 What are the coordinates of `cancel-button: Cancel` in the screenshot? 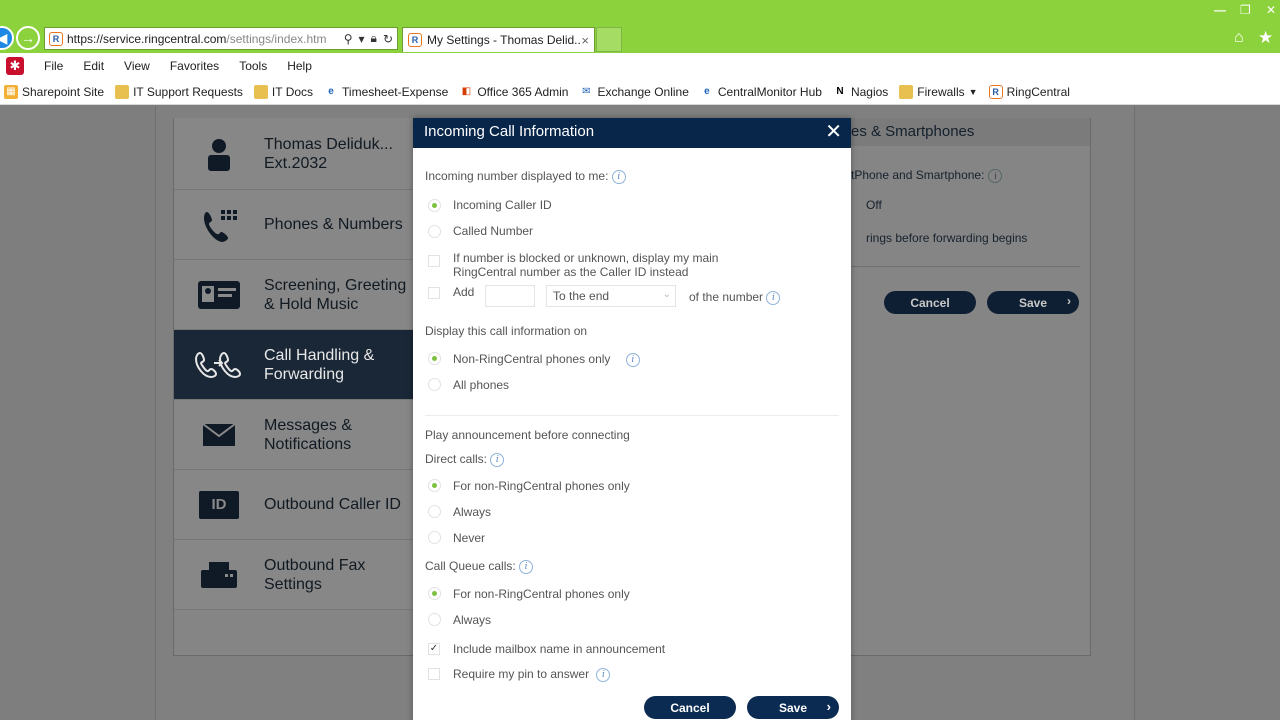 It's located at (690, 707).